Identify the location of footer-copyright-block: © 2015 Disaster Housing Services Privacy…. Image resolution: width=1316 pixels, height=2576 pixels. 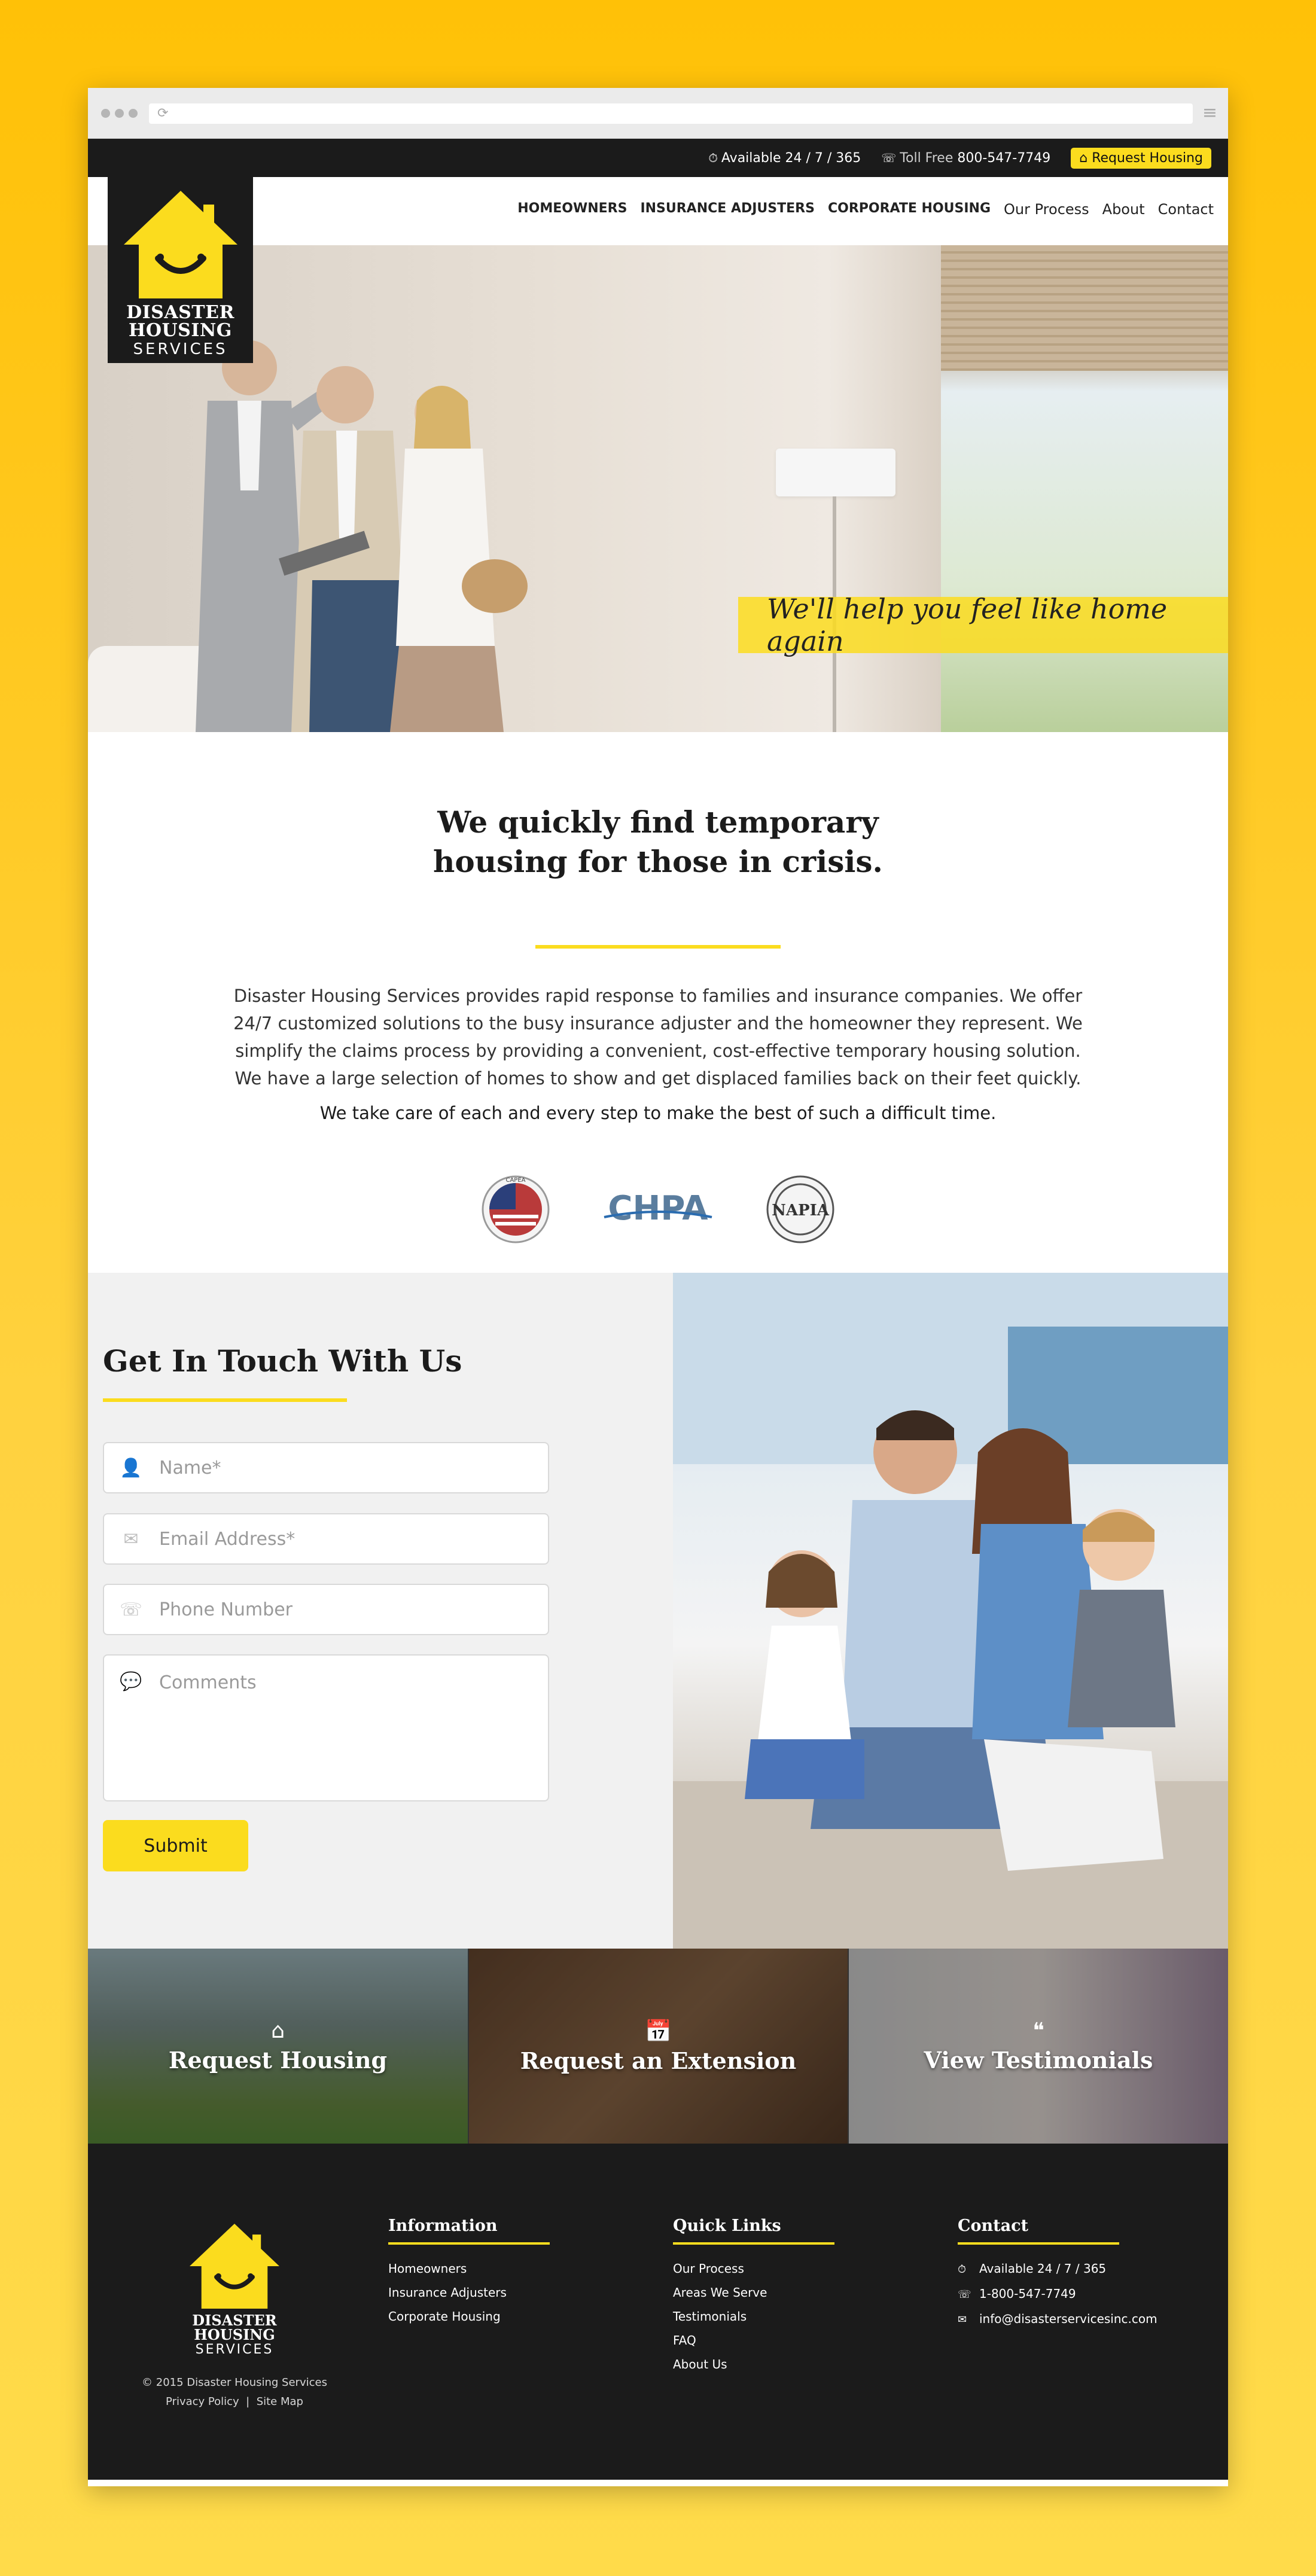
(234, 2393).